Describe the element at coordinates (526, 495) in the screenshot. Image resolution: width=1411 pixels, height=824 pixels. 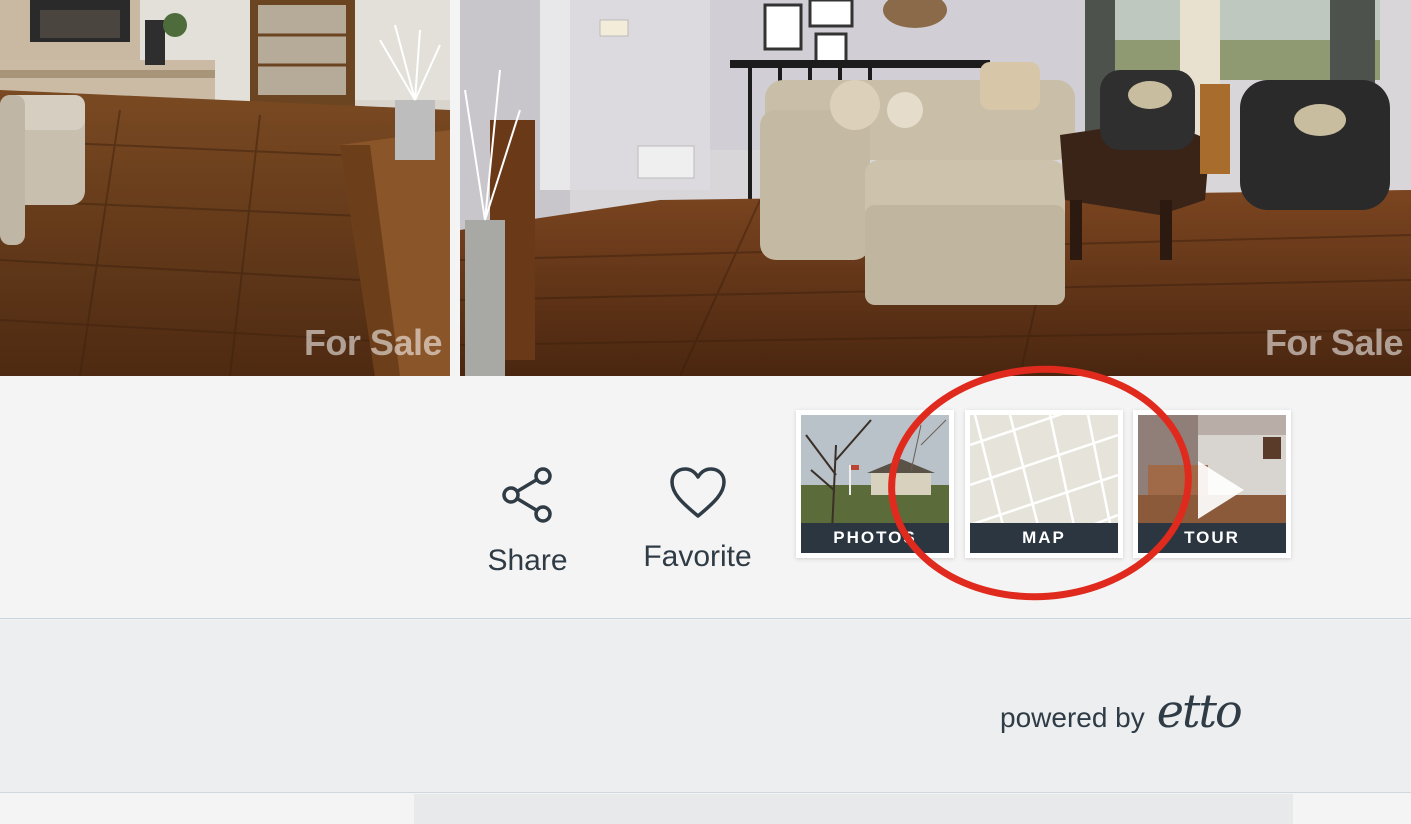
I see `share-icon` at that location.